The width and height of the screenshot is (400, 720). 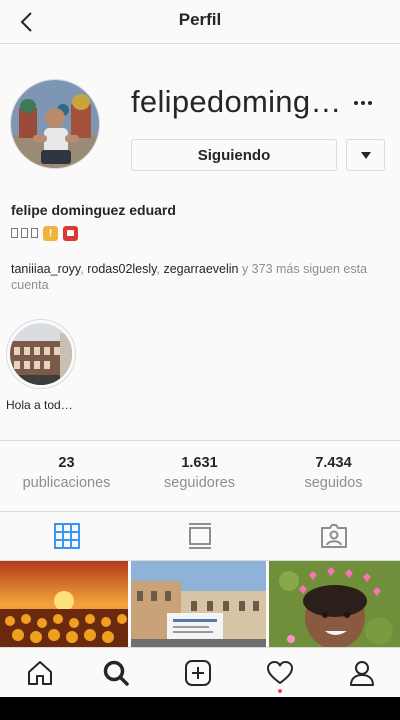 I want to click on profile-avatar, so click(x=55, y=124).